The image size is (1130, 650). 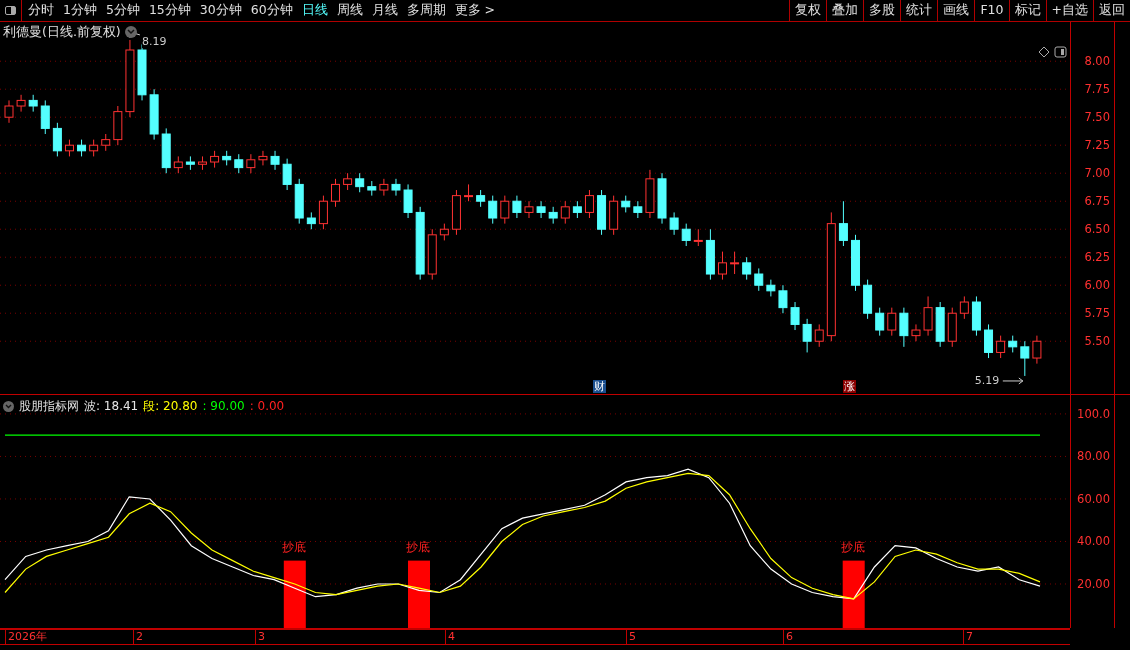 I want to click on price-axis-label: 8.00, so click(x=1097, y=62).